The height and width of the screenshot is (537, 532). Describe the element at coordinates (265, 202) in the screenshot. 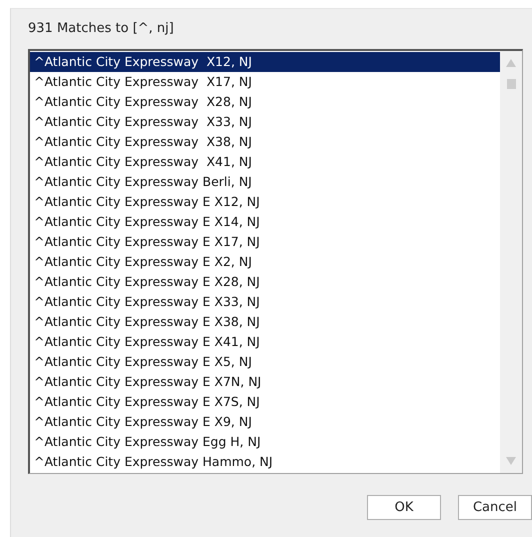

I see `list-item: ^Atlantic City Expressway E X12, NJ` at that location.